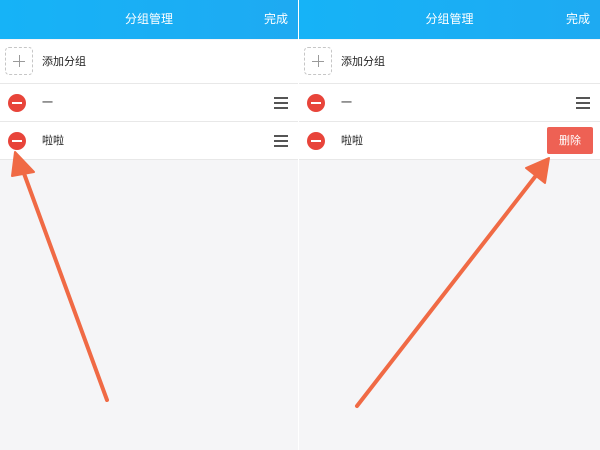 The height and width of the screenshot is (450, 600). What do you see at coordinates (570, 140) in the screenshot?
I see `delete-button: 删除` at bounding box center [570, 140].